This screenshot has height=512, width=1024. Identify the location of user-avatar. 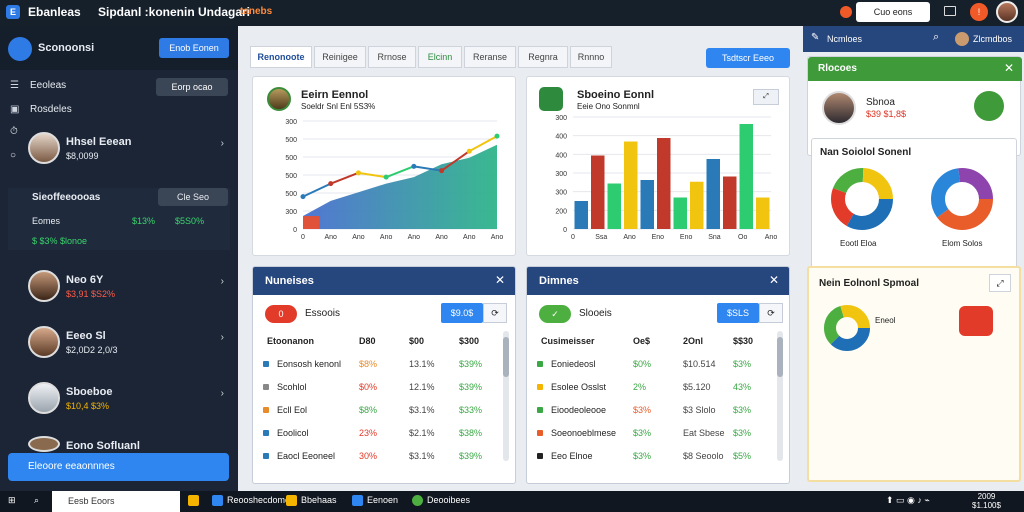
(1007, 12).